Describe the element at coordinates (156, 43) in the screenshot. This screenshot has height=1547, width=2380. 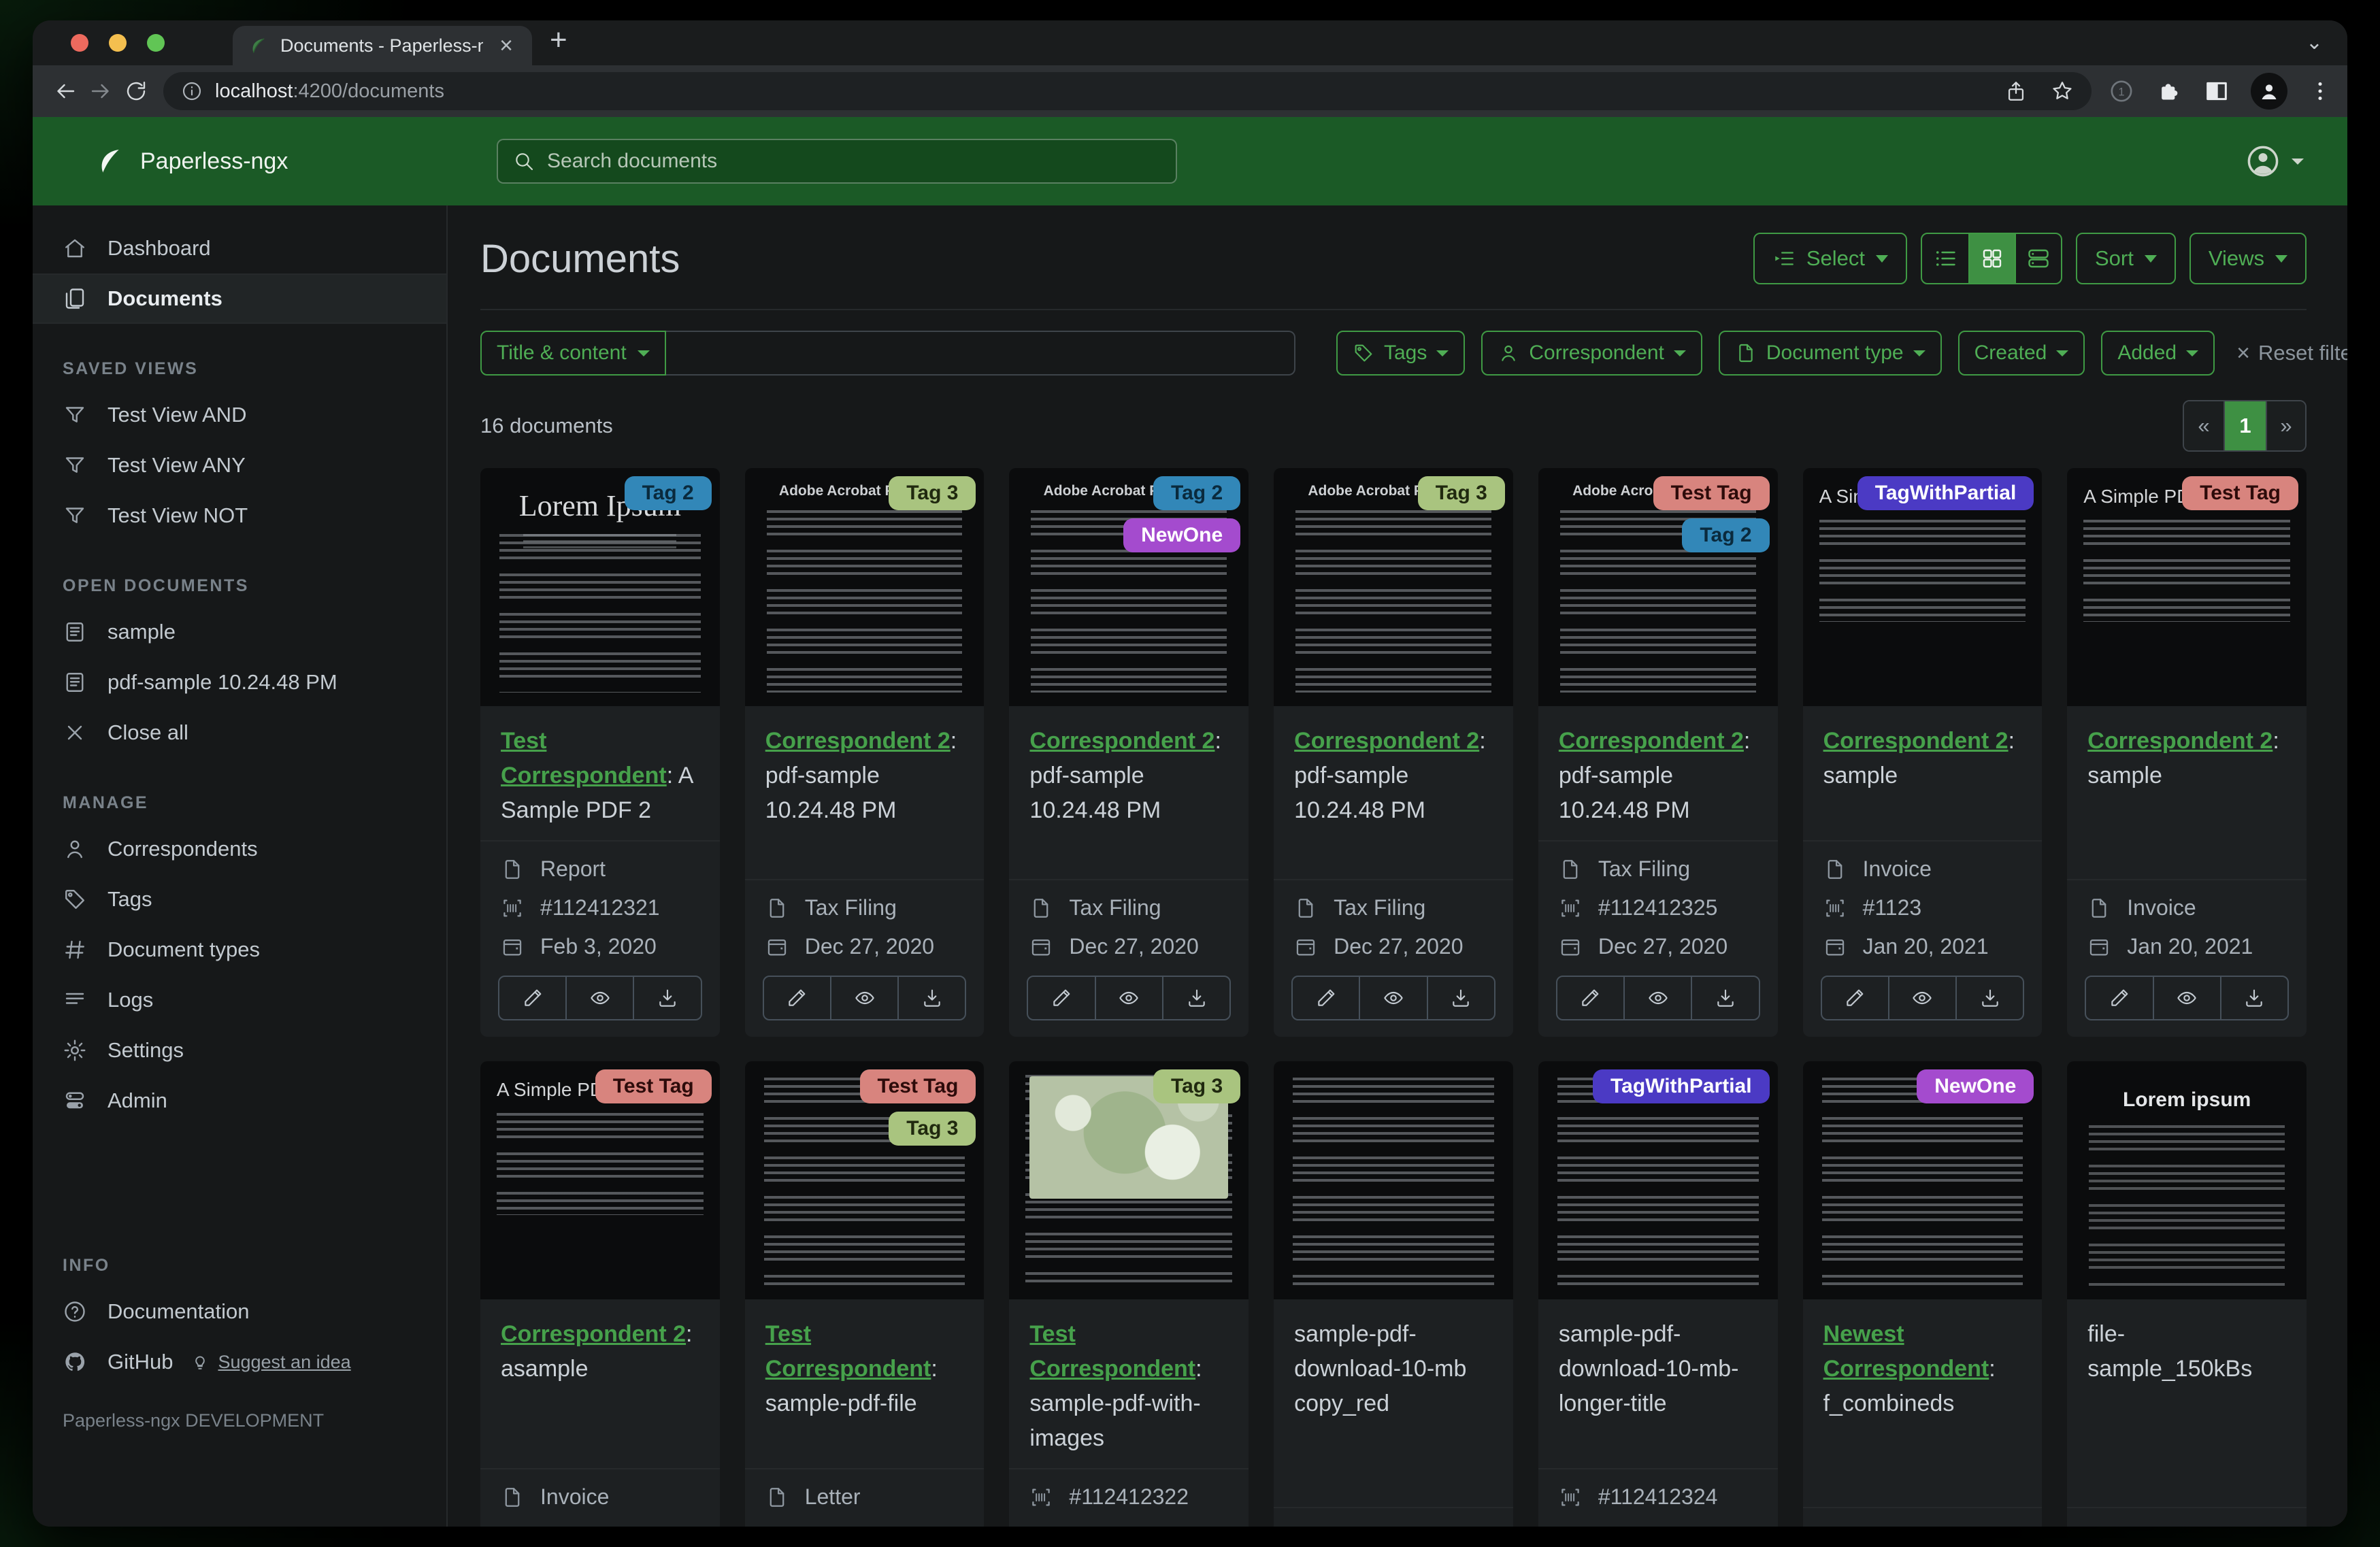
I see `maximize-window-button` at that location.